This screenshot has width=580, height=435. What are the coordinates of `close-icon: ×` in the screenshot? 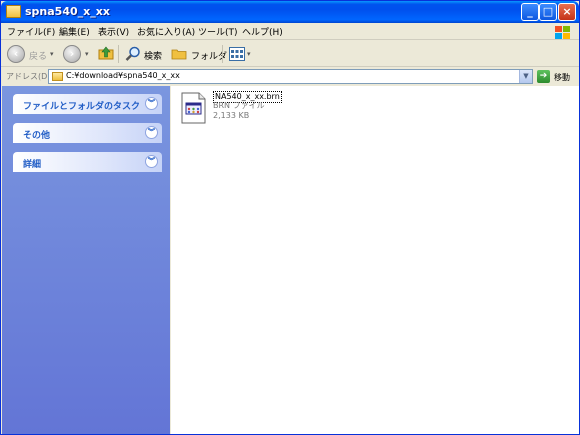 It's located at (567, 11).